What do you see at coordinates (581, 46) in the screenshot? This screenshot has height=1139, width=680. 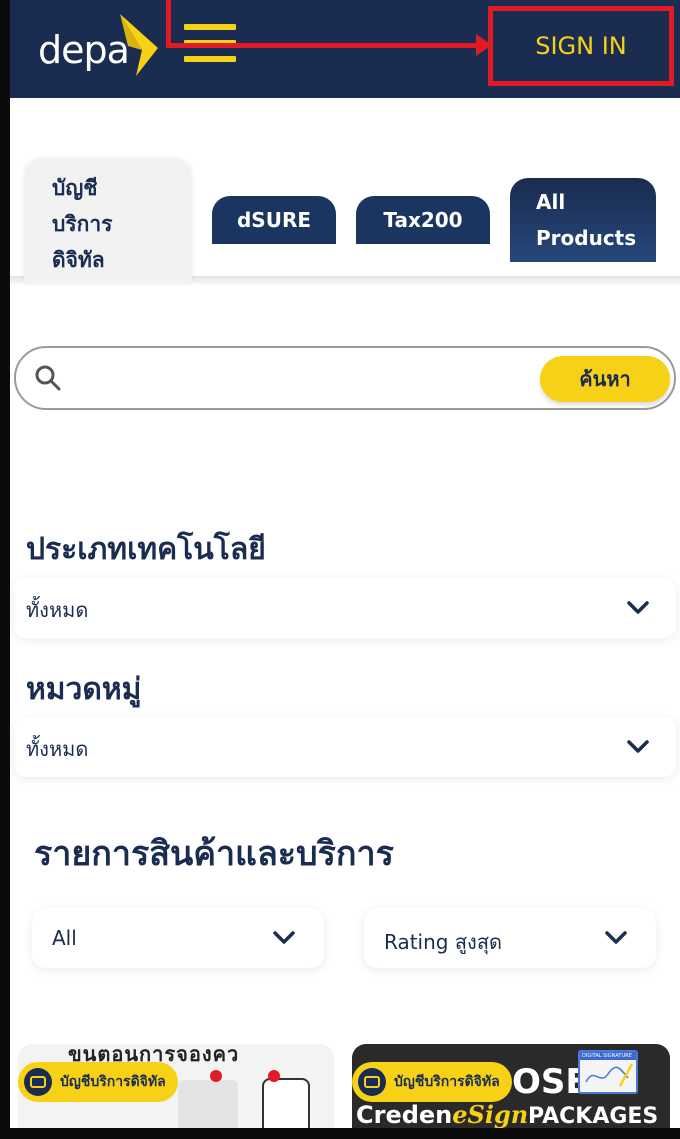 I see `sign-in-button: SIGN IN` at bounding box center [581, 46].